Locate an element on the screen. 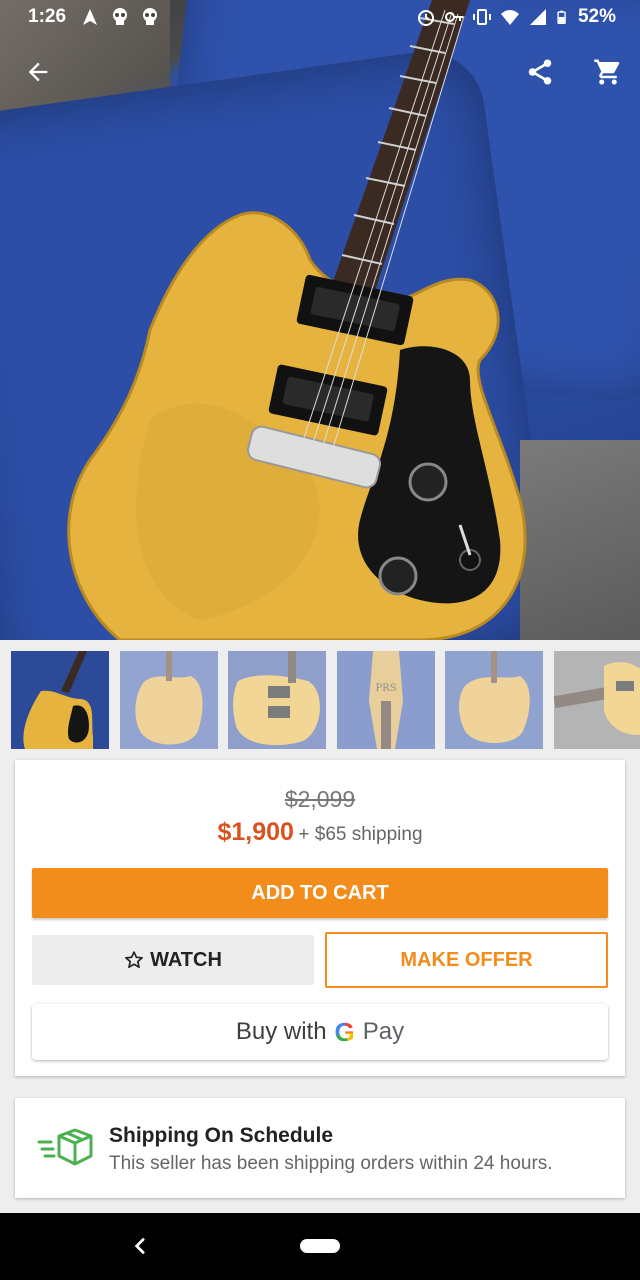  original-price: $2,099 is located at coordinates (320, 799).